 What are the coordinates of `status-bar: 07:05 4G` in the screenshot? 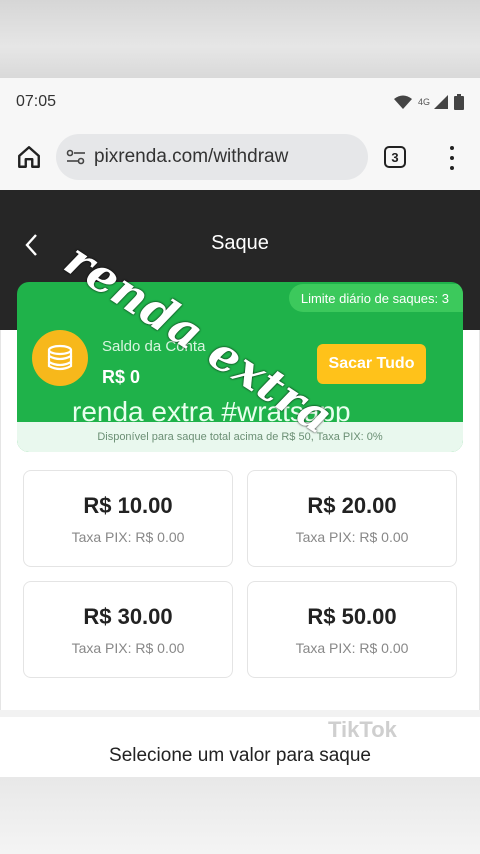 It's located at (240, 102).